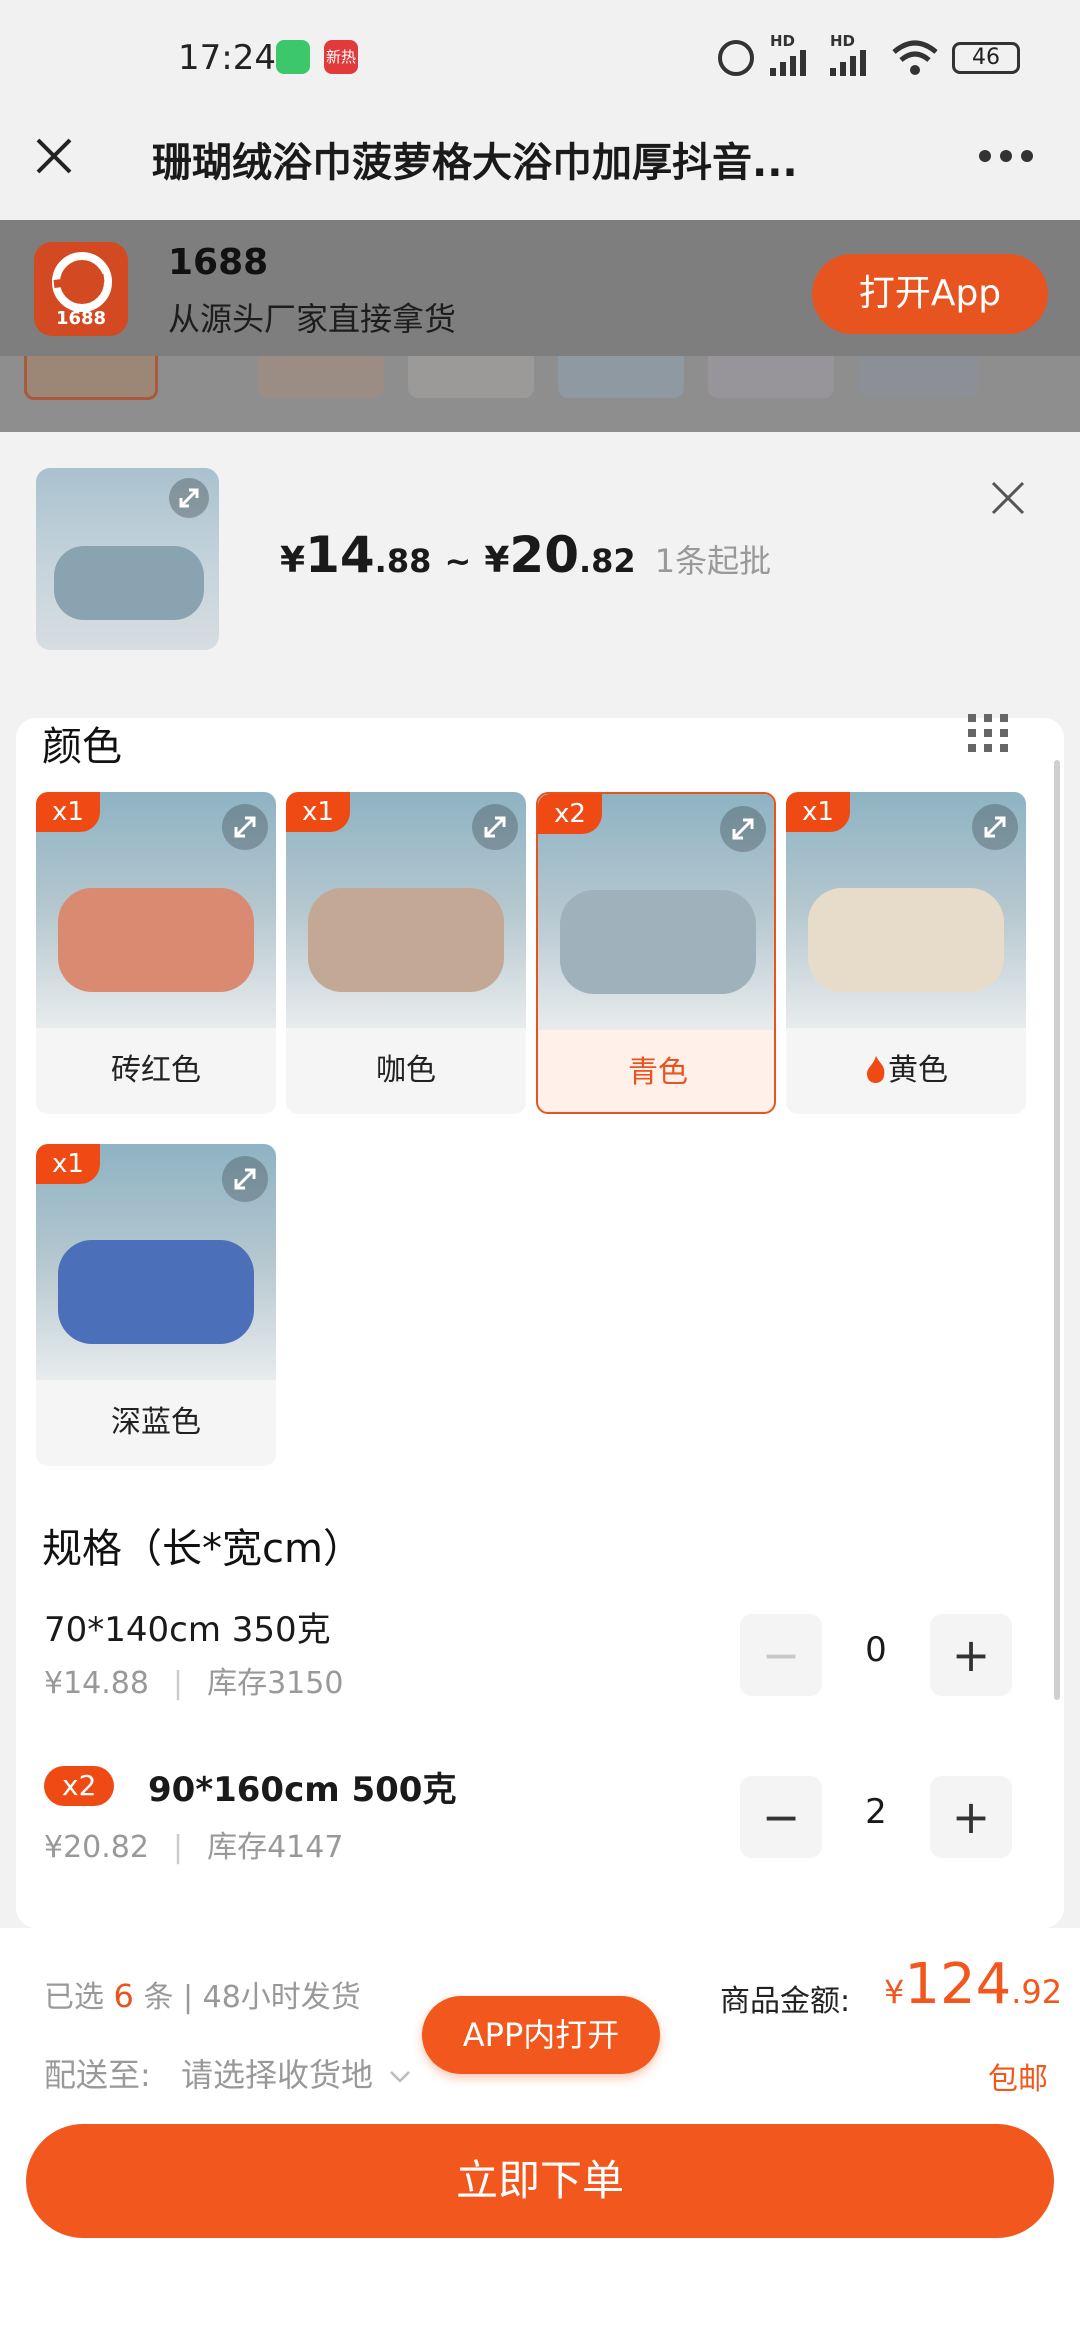 The width and height of the screenshot is (1080, 2340). I want to click on price-range: ¥14.88 ~ ¥20.82 1条起批, so click(525, 555).